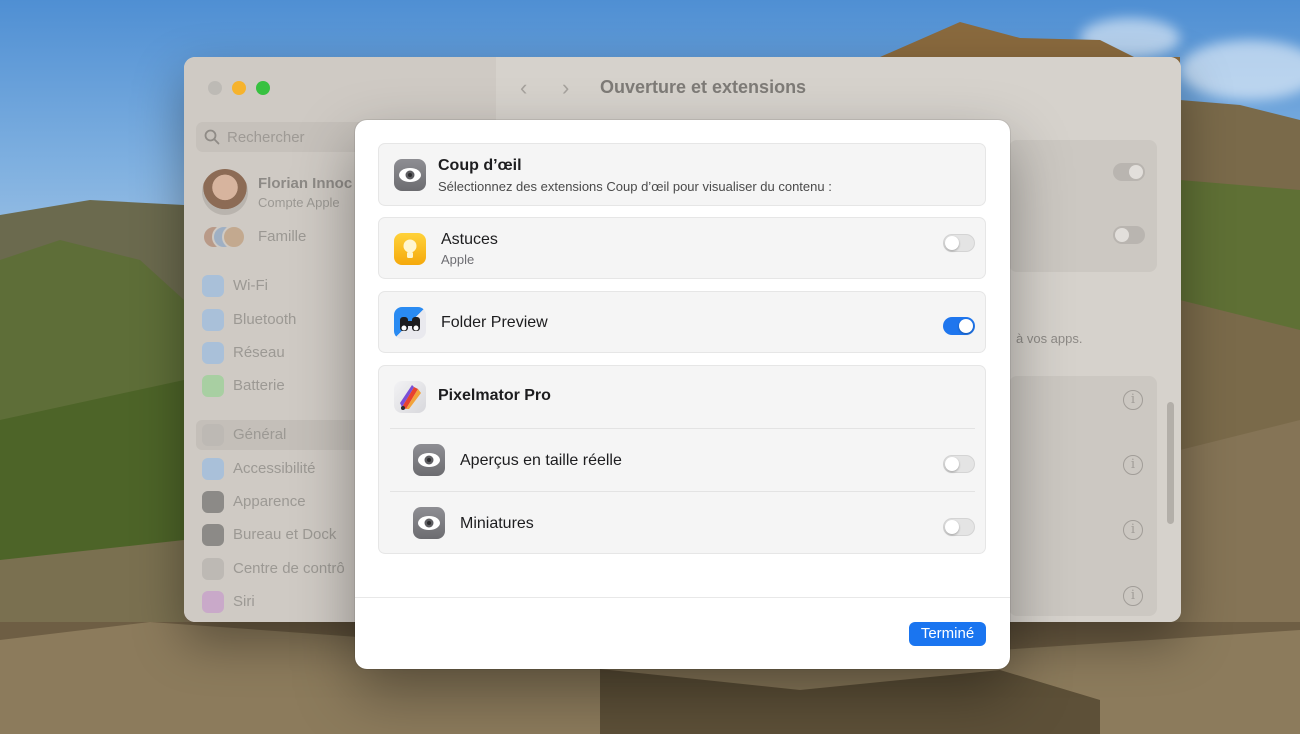 The width and height of the screenshot is (1300, 734). What do you see at coordinates (274, 468) in the screenshot?
I see `sidebar-item-label: Accessibilité` at bounding box center [274, 468].